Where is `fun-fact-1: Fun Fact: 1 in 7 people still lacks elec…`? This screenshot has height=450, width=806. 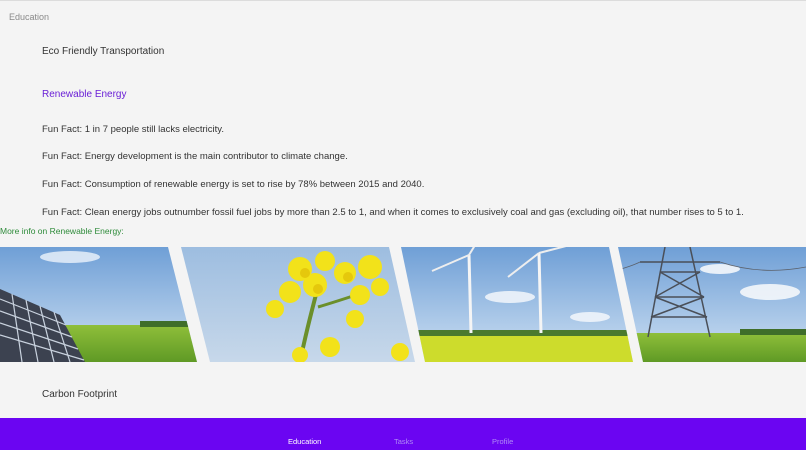
fun-fact-1: Fun Fact: 1 in 7 people still lacks elec… is located at coordinates (133, 129).